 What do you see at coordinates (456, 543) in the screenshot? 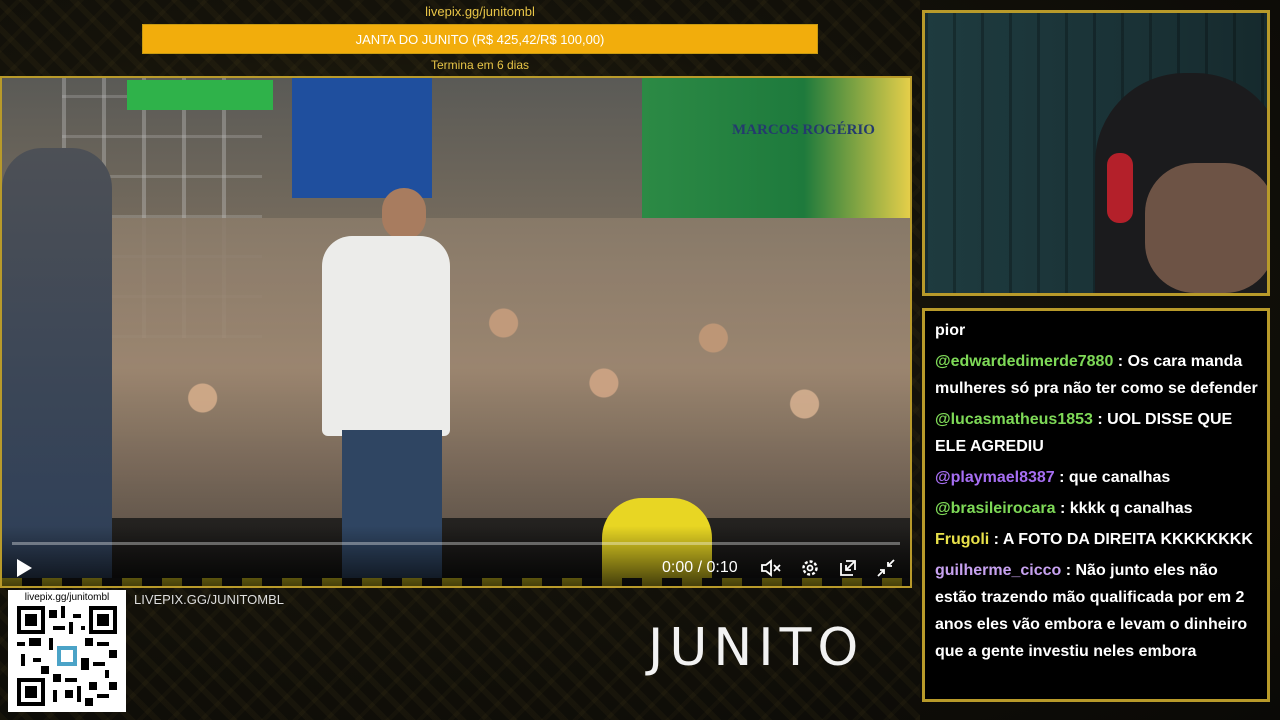
I see `video-progress-track` at bounding box center [456, 543].